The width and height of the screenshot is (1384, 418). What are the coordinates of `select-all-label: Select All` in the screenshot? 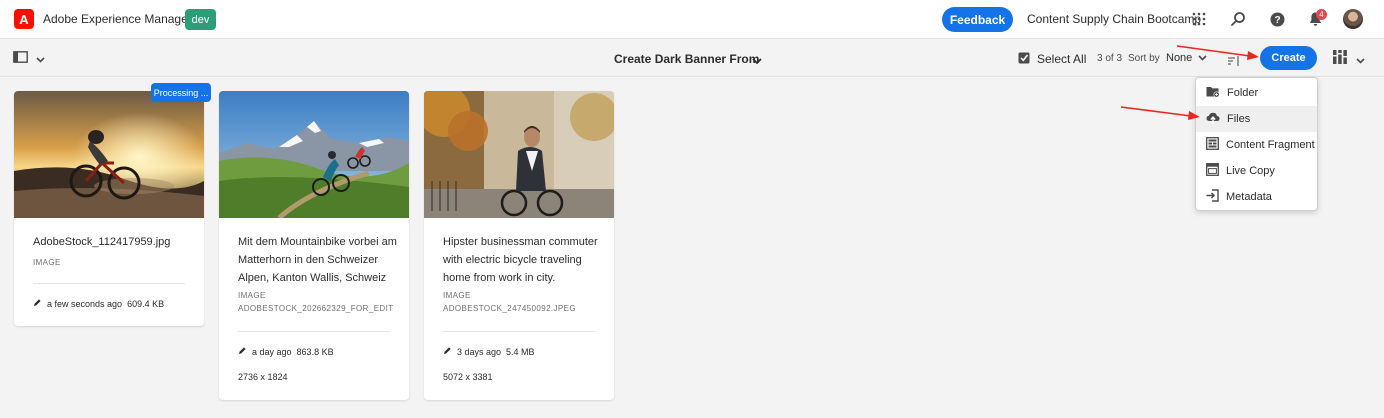 It's located at (1062, 59).